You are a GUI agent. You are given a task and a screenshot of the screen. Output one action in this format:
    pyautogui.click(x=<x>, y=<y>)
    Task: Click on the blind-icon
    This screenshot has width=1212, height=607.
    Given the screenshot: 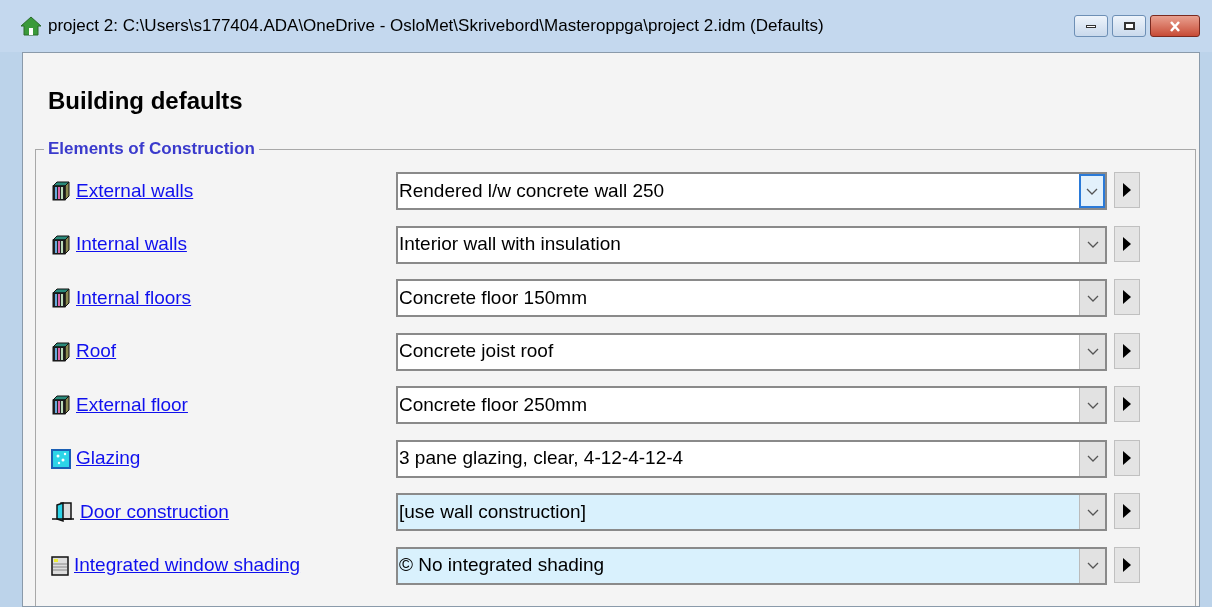 What is the action you would take?
    pyautogui.click(x=60, y=565)
    